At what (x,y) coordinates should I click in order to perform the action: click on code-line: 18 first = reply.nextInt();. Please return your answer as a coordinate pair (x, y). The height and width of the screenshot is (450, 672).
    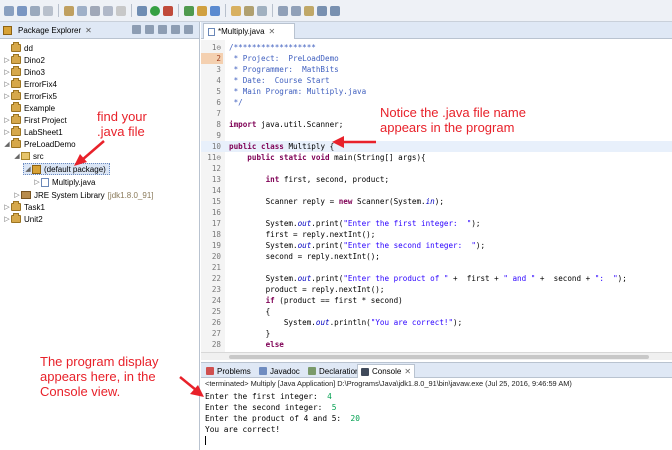
    Looking at the image, I should click on (293, 234).